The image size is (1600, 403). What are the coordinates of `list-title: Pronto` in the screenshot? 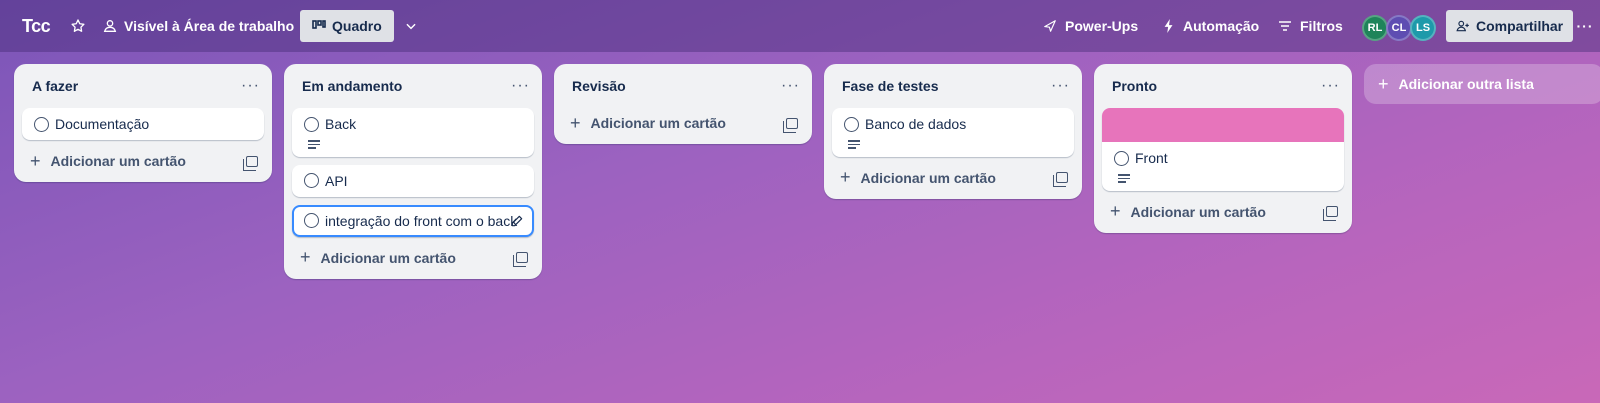 It's located at (1134, 86).